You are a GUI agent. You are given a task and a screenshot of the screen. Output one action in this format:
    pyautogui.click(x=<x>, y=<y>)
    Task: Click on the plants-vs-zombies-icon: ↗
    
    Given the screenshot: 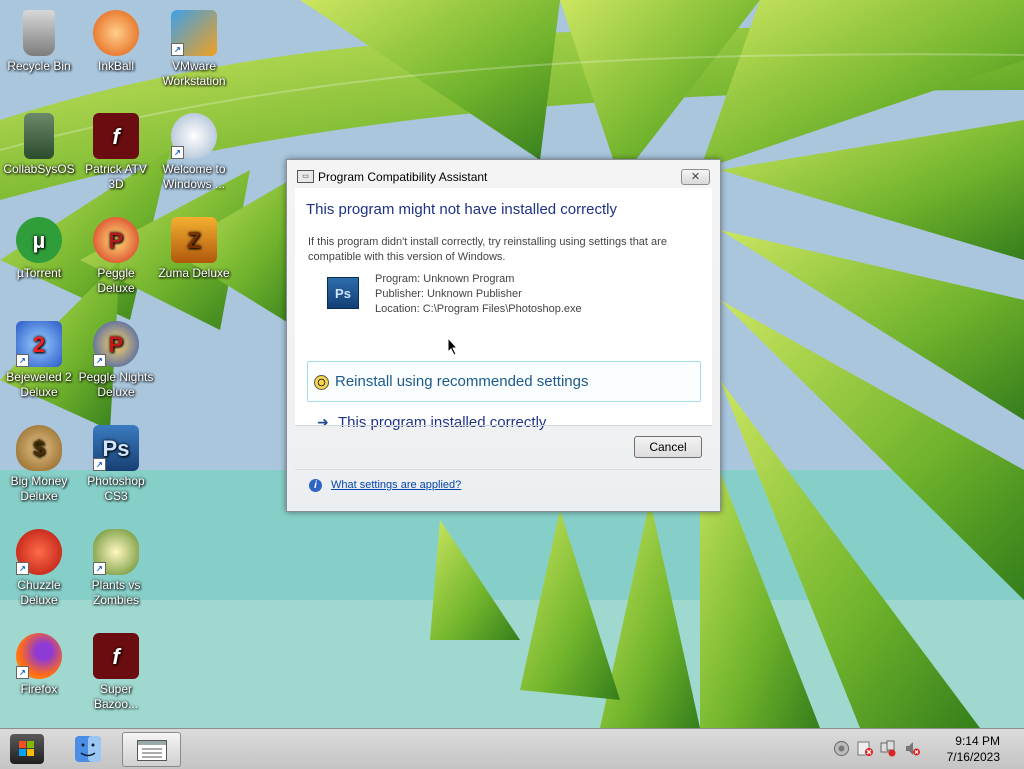 What is the action you would take?
    pyautogui.click(x=116, y=552)
    